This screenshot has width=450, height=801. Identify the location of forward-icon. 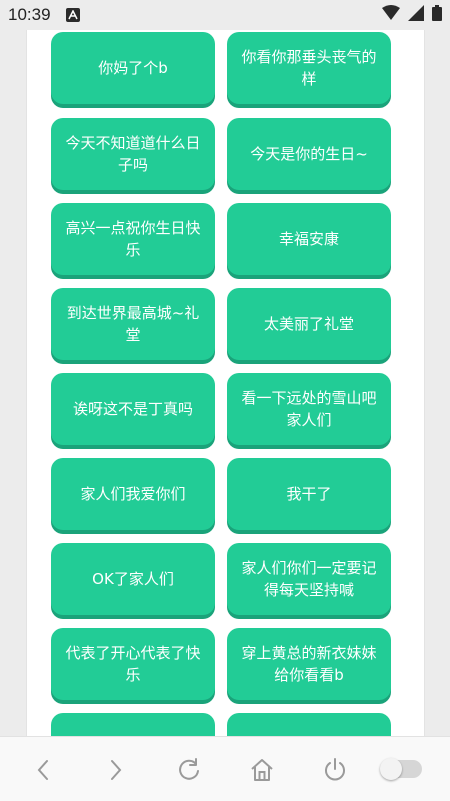
(116, 770).